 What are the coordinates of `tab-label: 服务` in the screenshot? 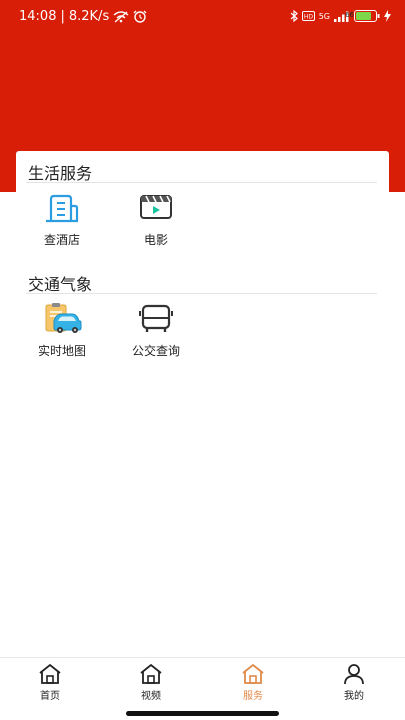 It's located at (253, 696).